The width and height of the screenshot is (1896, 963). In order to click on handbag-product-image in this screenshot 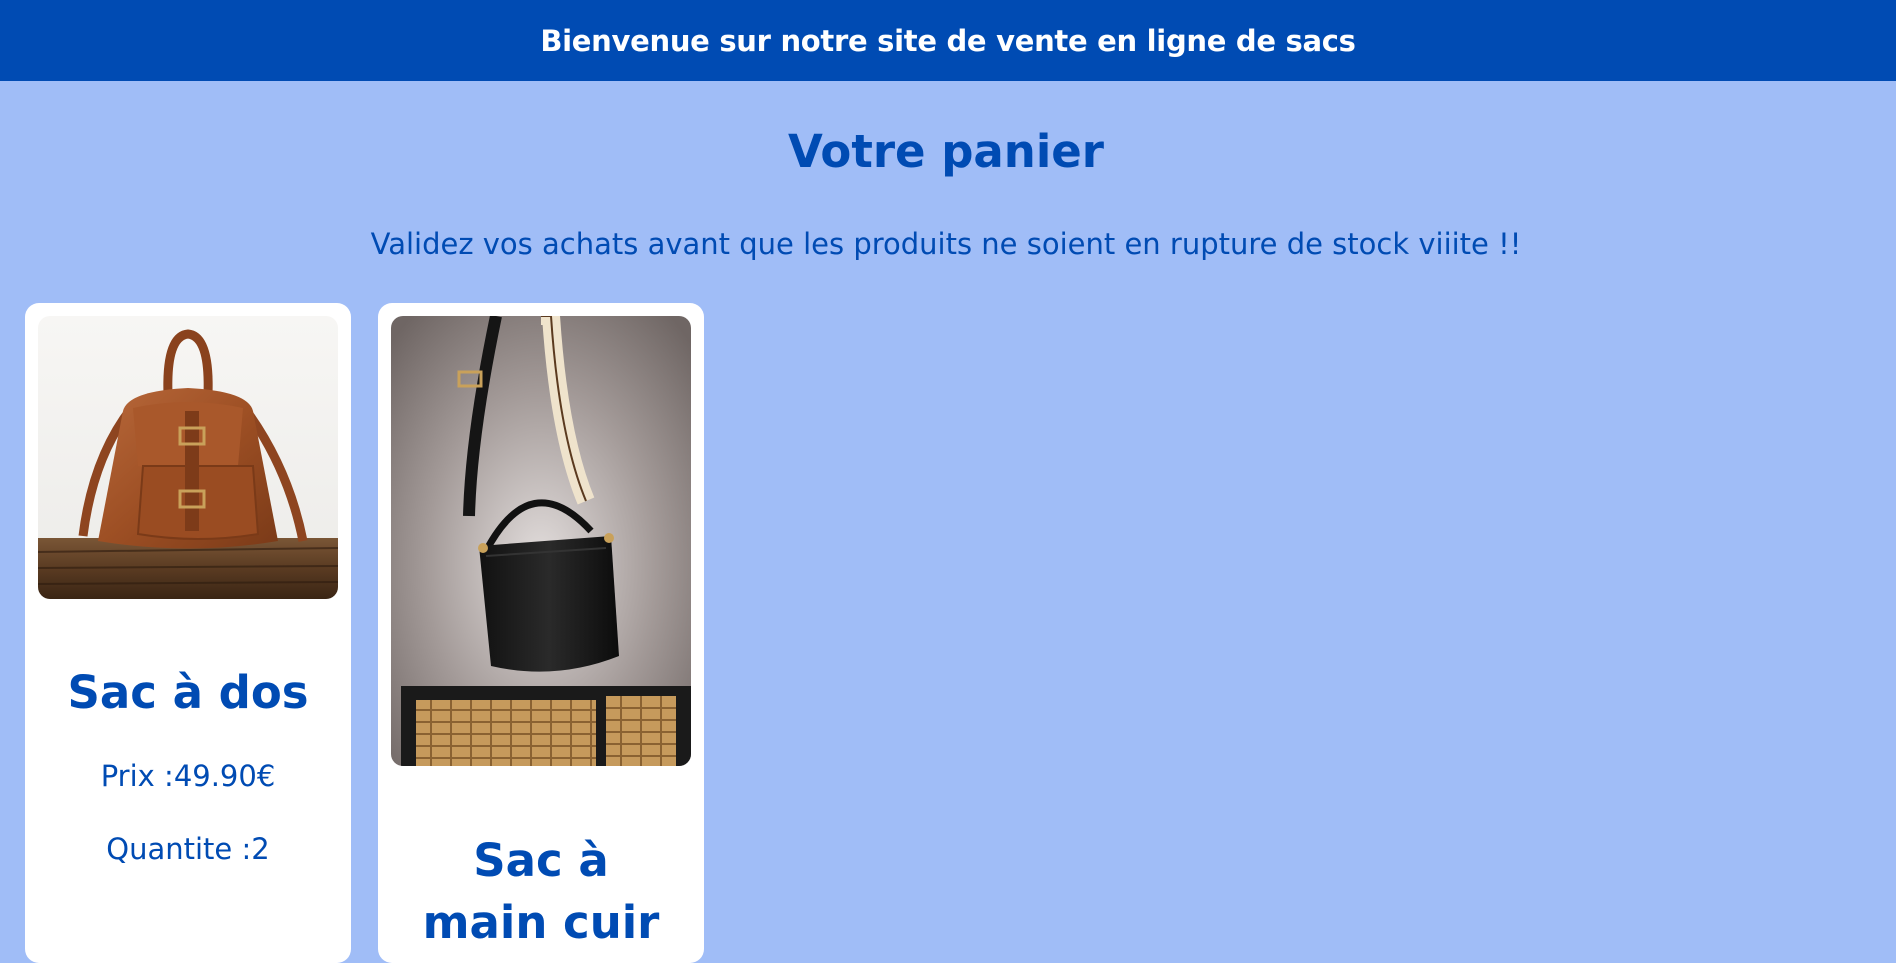, I will do `click(541, 541)`.